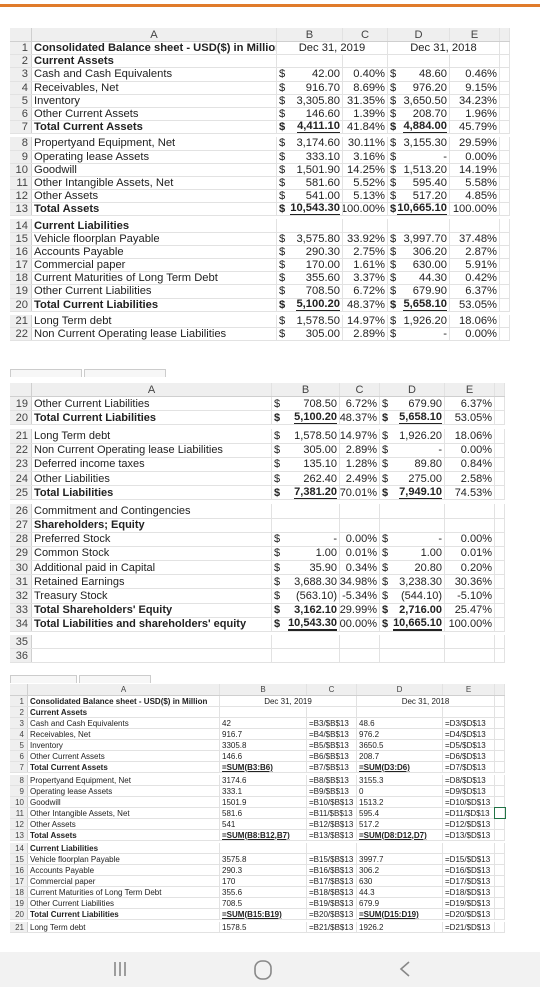 The height and width of the screenshot is (987, 540). Describe the element at coordinates (475, 238) in the screenshot. I see `cell-e: 37.48%` at that location.